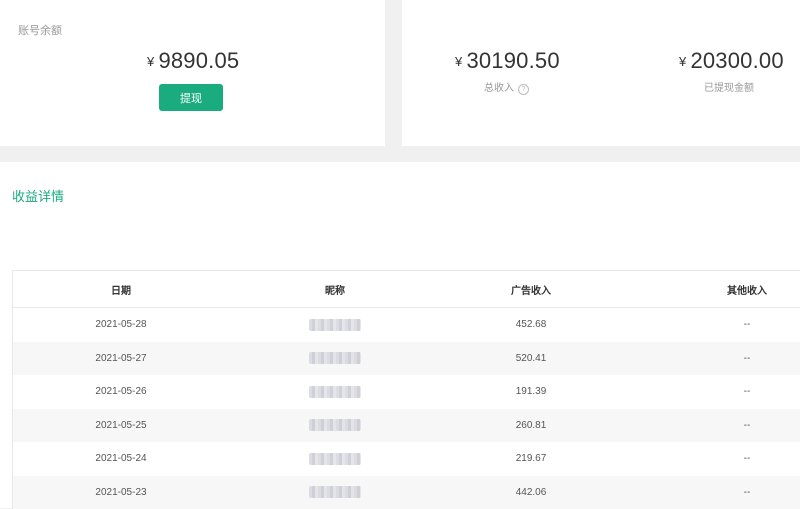  Describe the element at coordinates (601, 73) in the screenshot. I see `income-card: ¥30190.50 总收入? ¥20300.00 已提现金额` at that location.